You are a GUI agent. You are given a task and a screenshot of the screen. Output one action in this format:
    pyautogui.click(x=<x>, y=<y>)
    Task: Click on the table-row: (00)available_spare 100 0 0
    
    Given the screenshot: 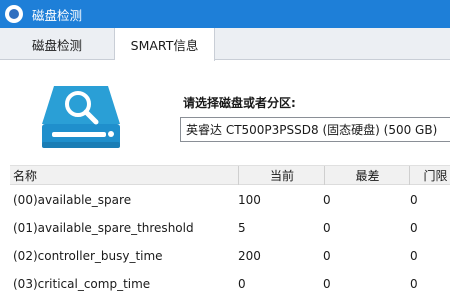 What is the action you would take?
    pyautogui.click(x=230, y=200)
    